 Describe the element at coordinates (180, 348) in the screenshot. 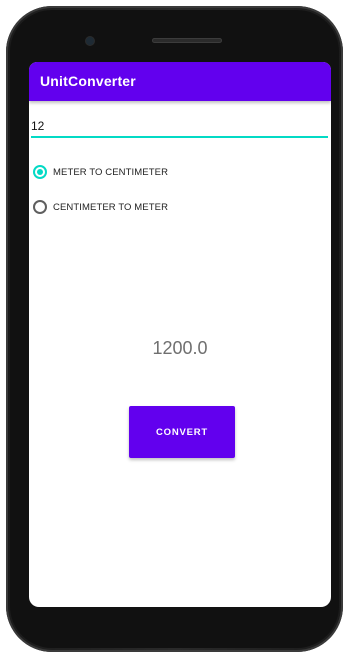

I see `result-text: 1200.0` at that location.